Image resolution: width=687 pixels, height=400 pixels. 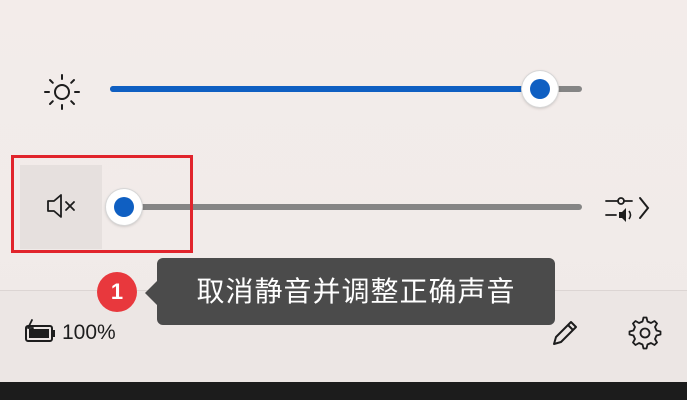 I want to click on step-number-badge: 1, so click(x=117, y=292).